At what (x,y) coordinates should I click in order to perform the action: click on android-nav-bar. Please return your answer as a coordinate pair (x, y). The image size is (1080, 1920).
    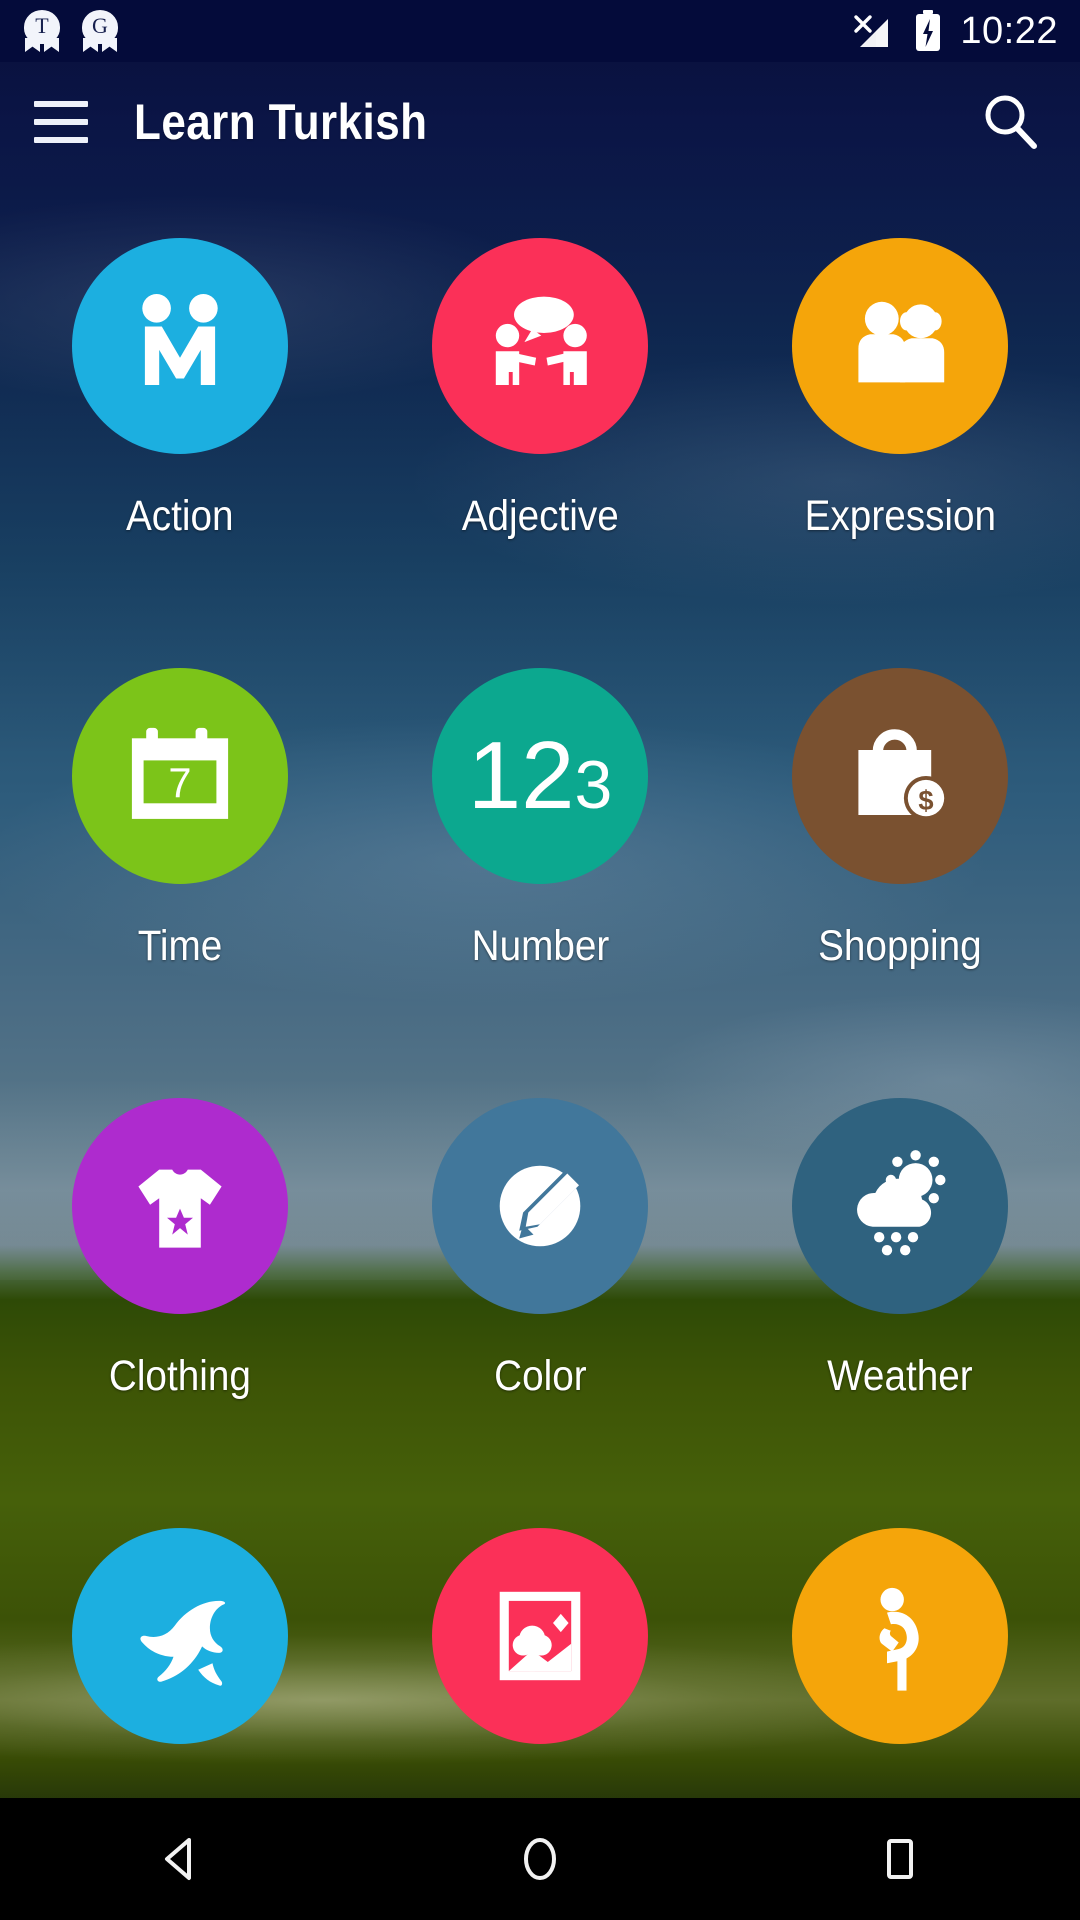
    Looking at the image, I should click on (540, 1859).